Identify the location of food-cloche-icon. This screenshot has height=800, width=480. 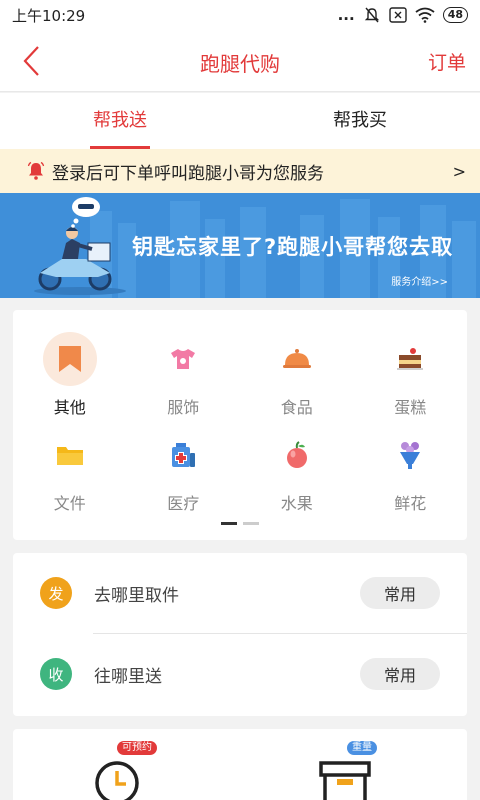
(297, 359).